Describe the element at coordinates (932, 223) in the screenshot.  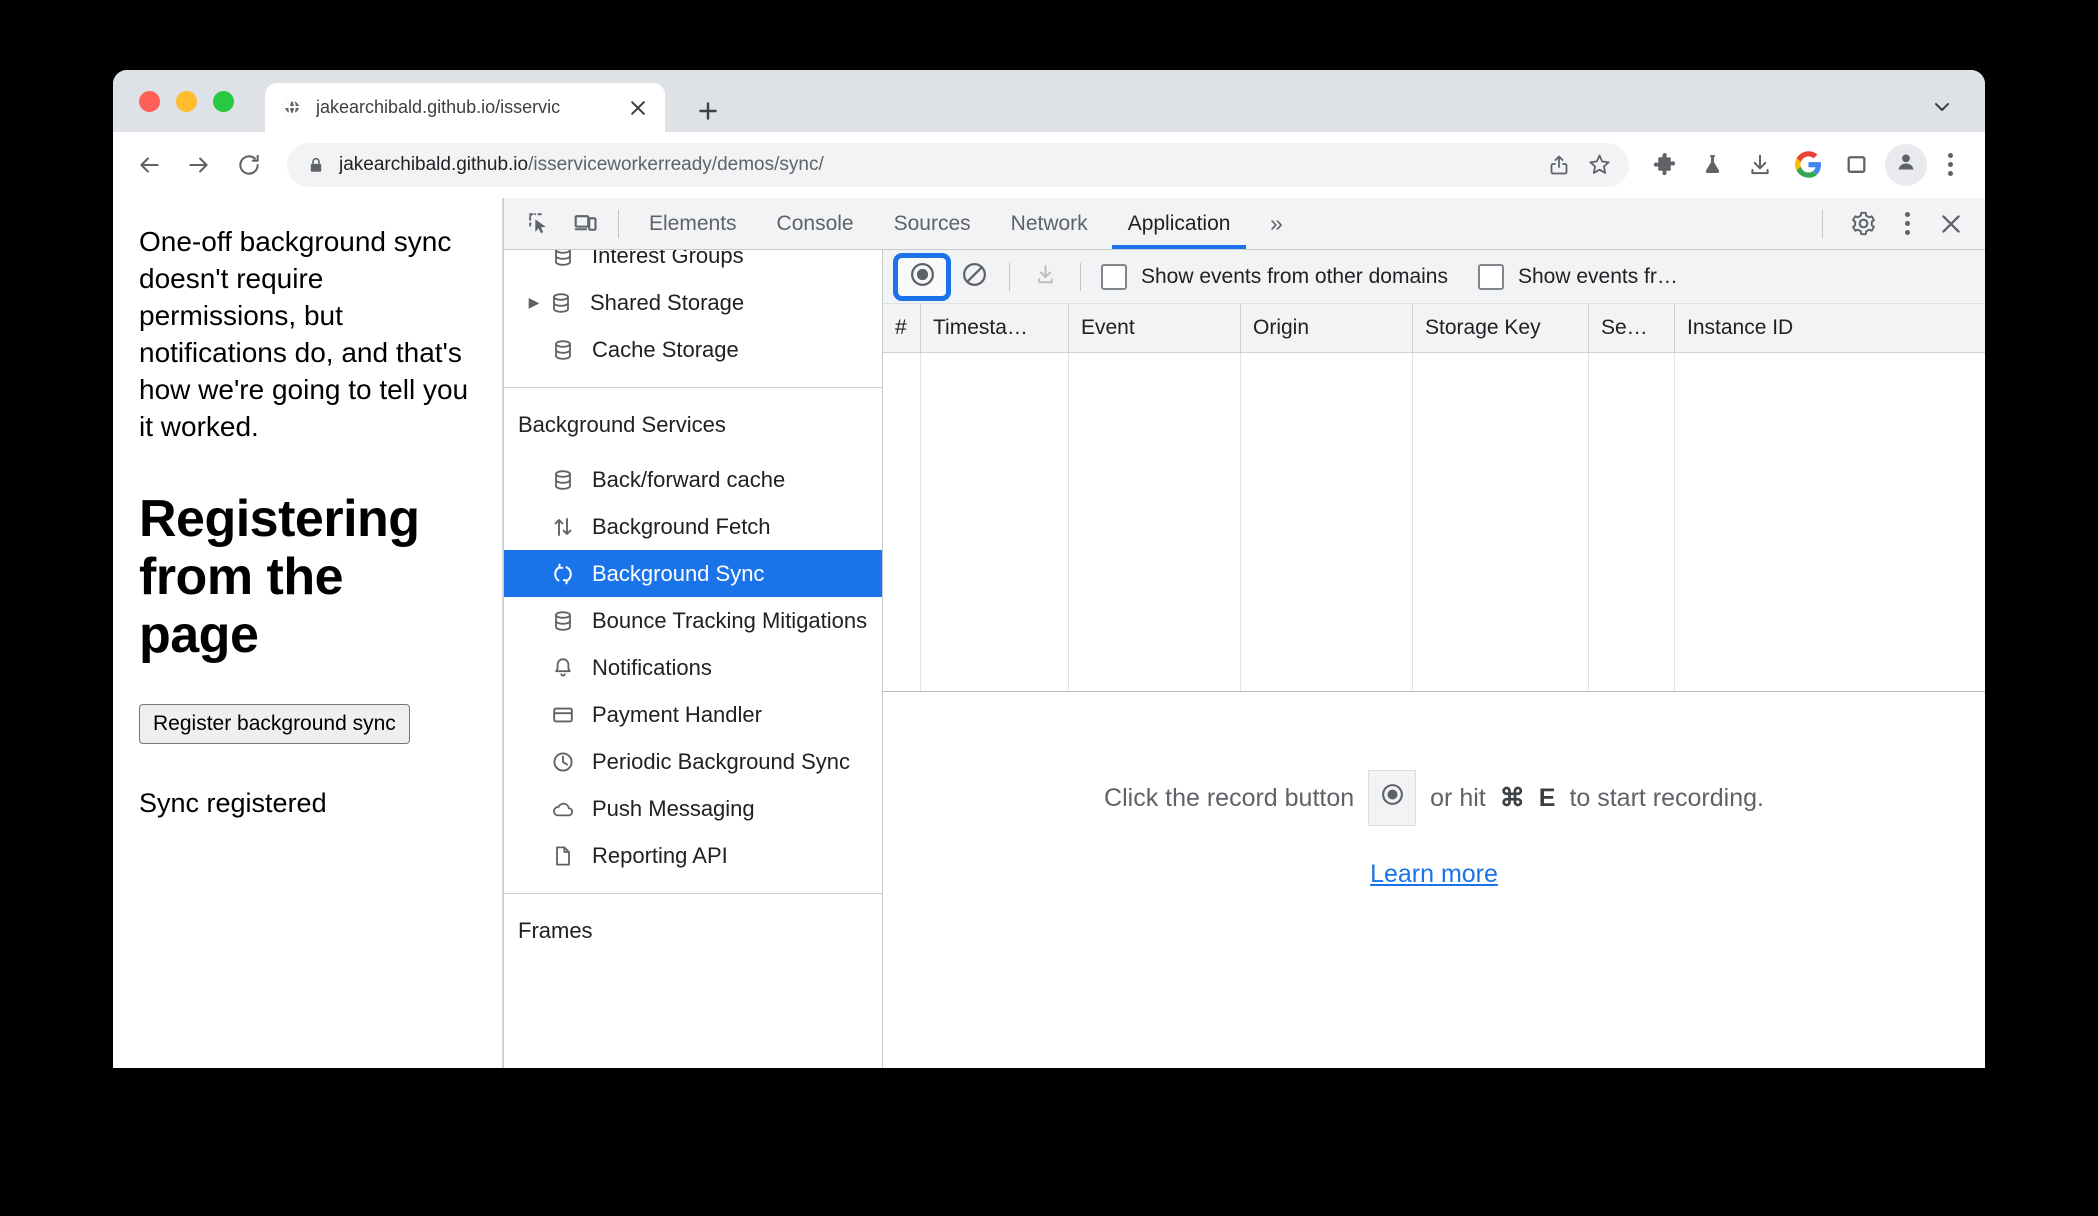
I see `tab-sources: Sources` at that location.